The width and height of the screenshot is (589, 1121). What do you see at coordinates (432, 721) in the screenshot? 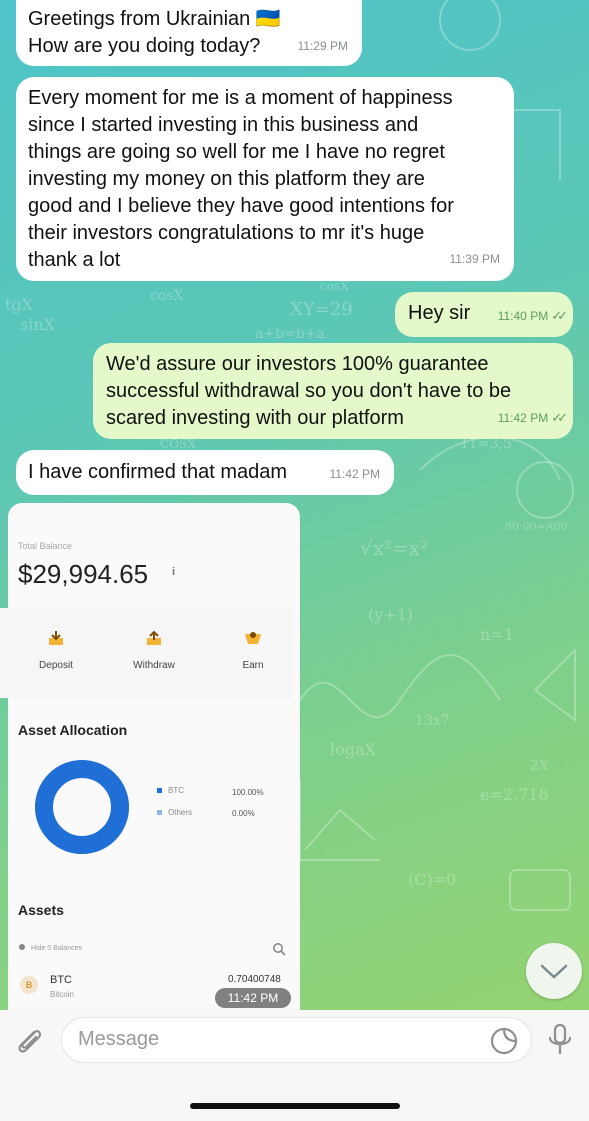
I see `doodle-text: 13x7` at bounding box center [432, 721].